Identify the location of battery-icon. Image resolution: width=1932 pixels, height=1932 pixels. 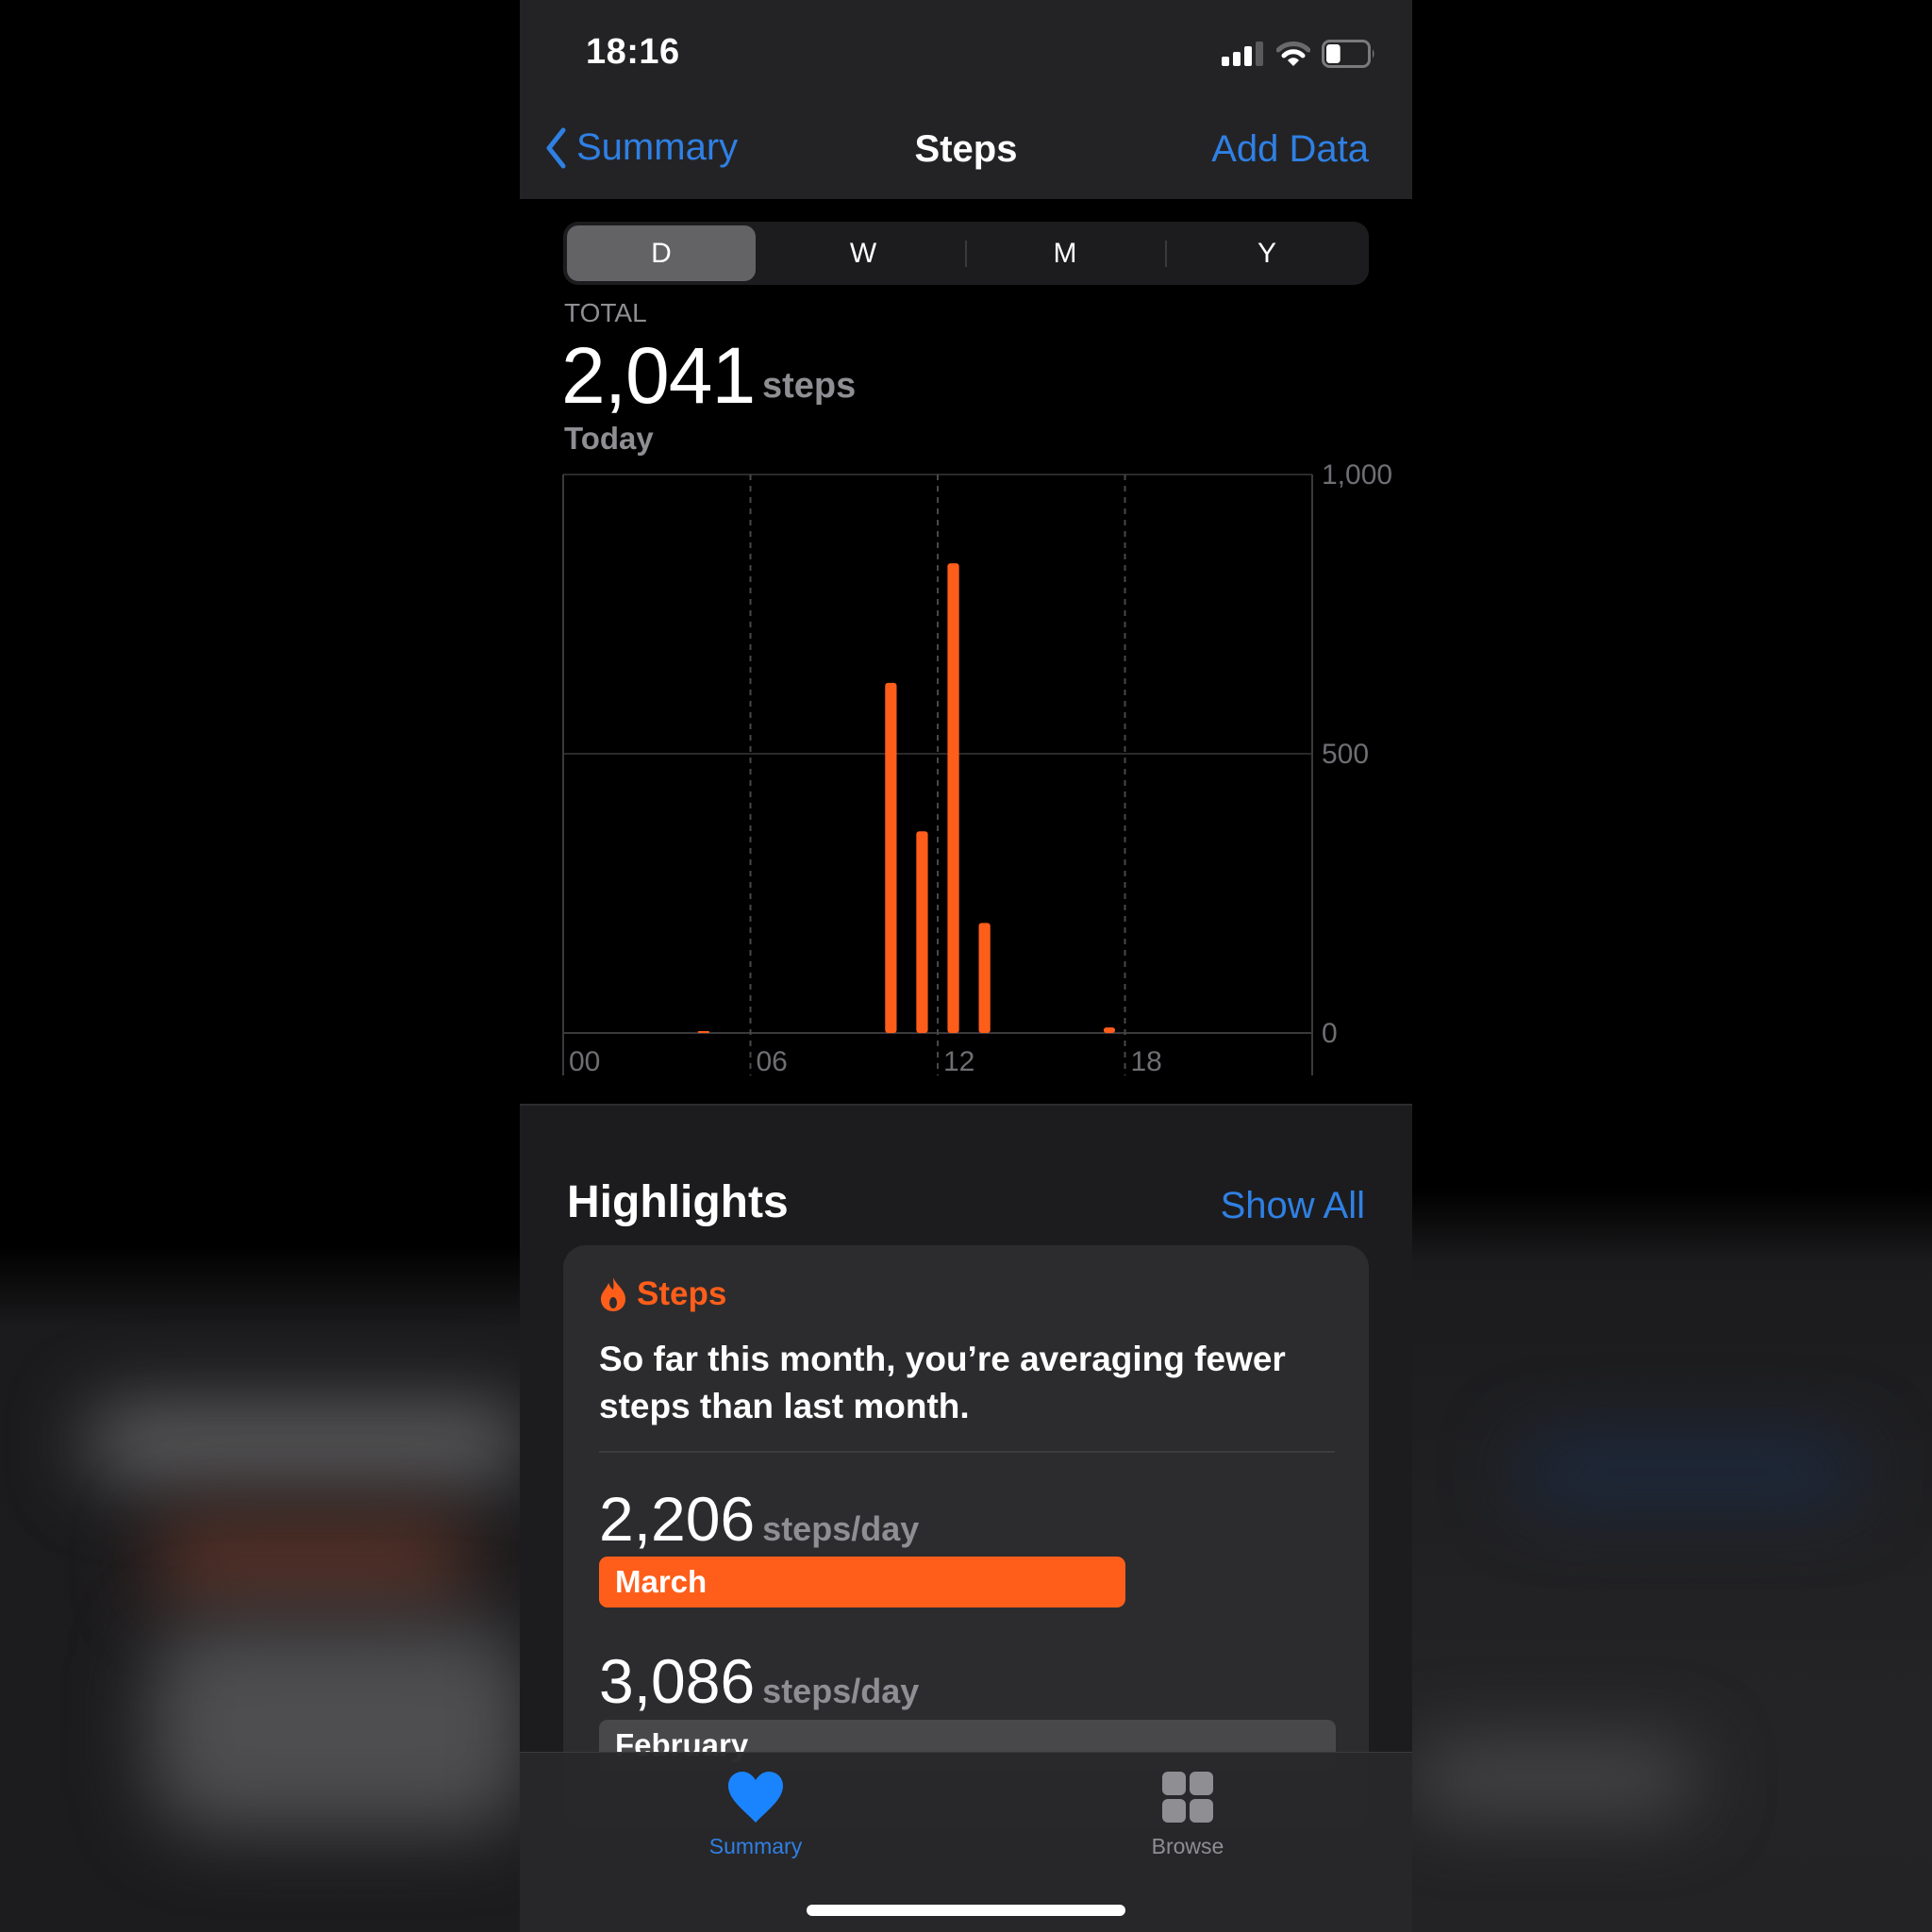
(1348, 54).